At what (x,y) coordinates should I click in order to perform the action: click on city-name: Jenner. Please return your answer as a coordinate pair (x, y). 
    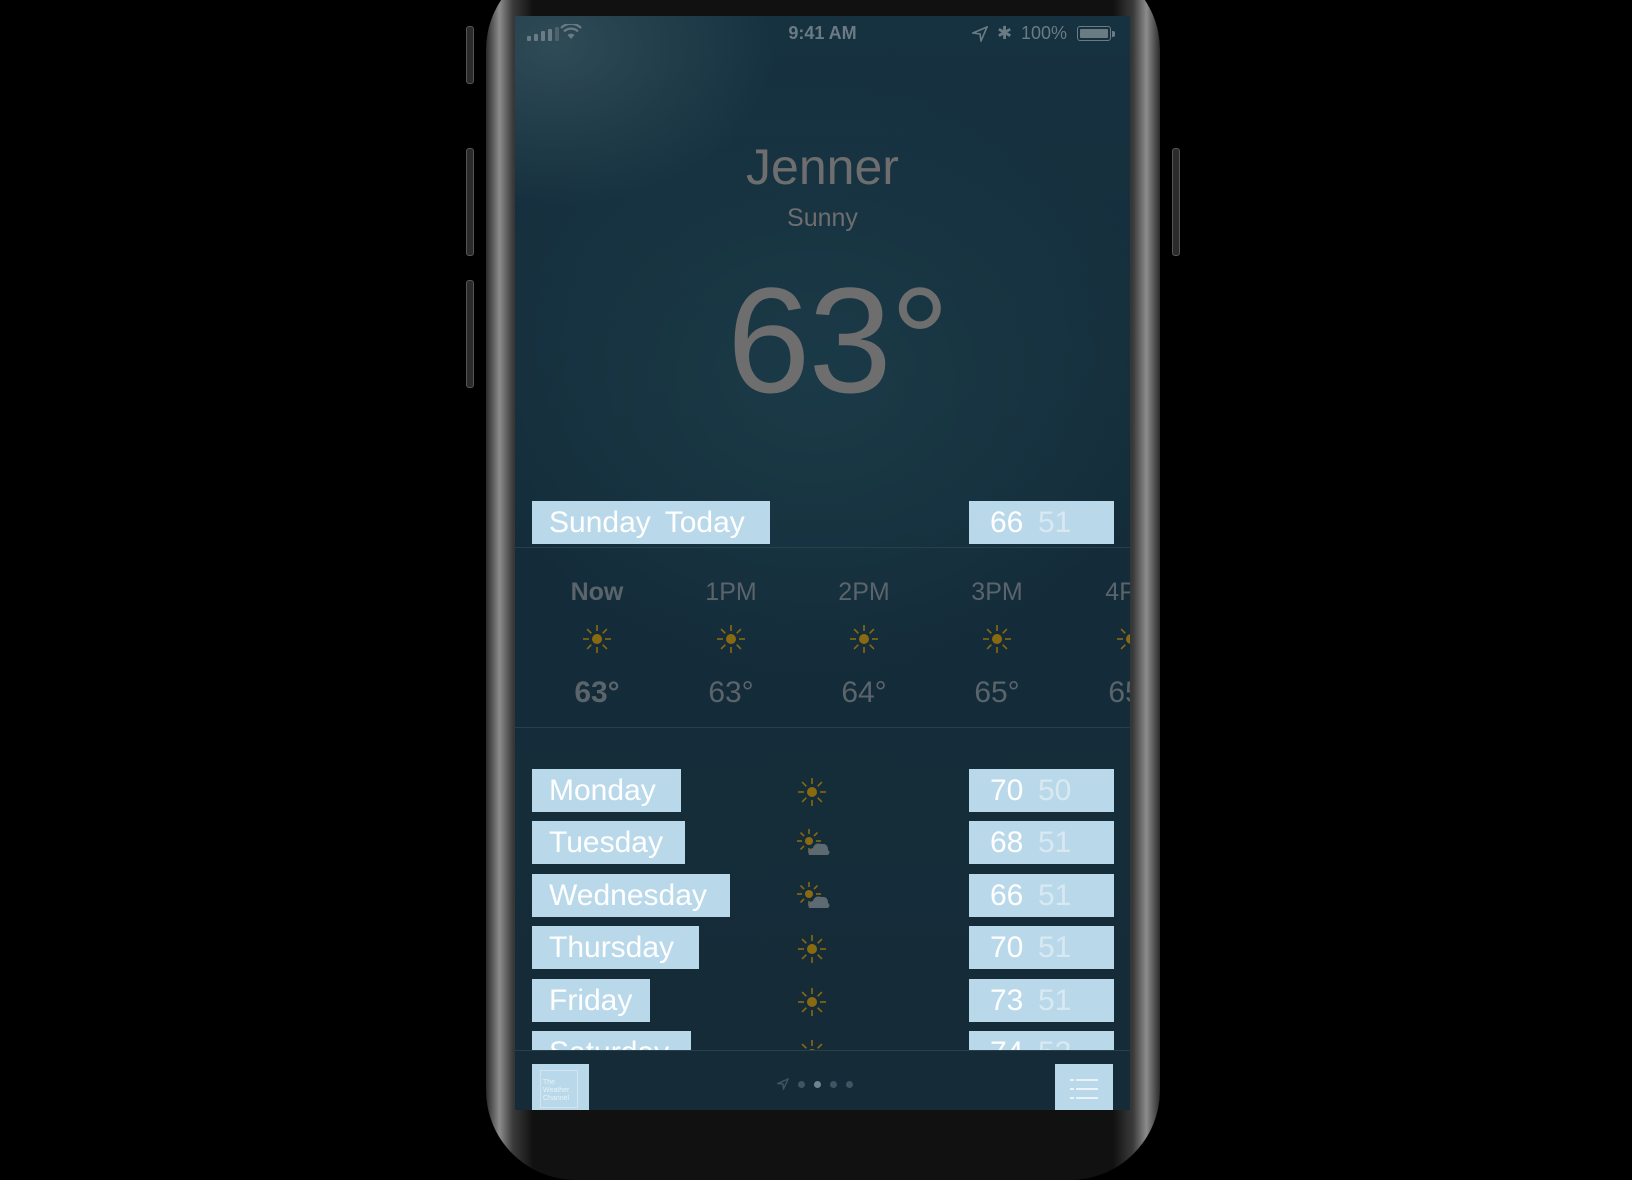
    Looking at the image, I should click on (822, 167).